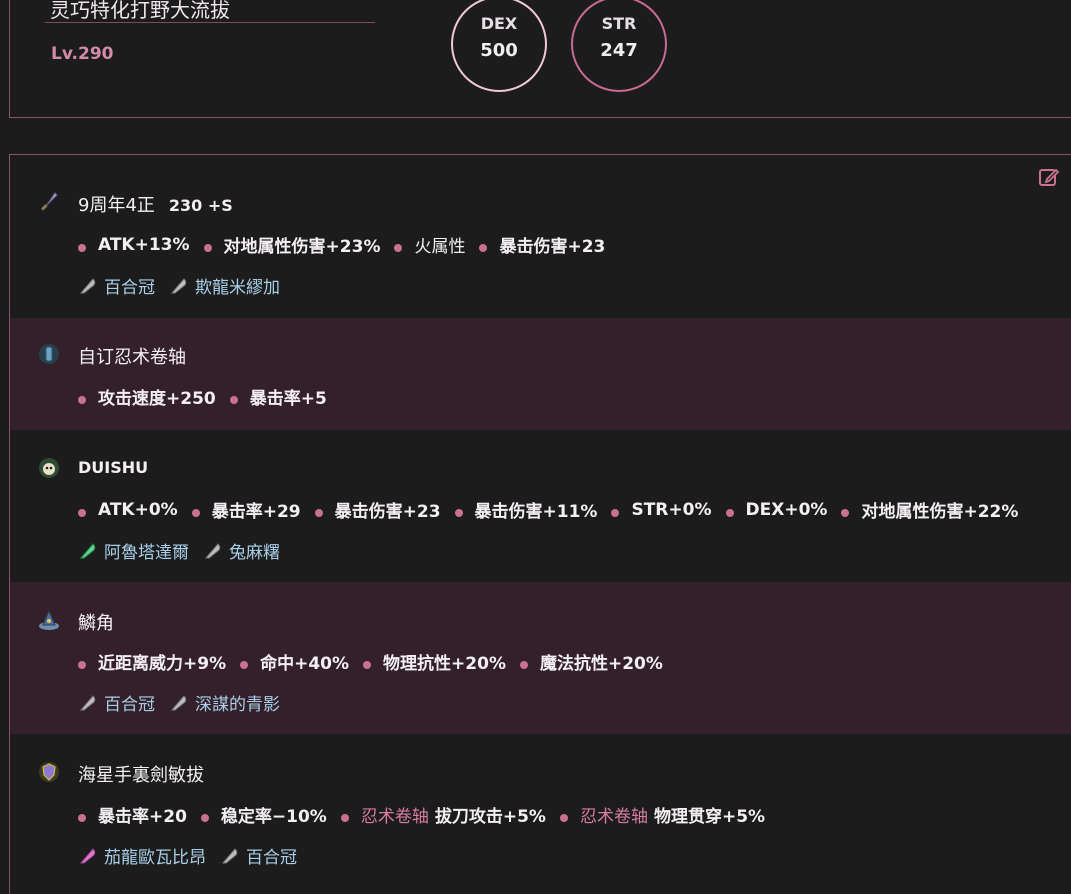 This screenshot has height=894, width=1071. I want to click on stat-text: 攻击速度+250, so click(157, 399).